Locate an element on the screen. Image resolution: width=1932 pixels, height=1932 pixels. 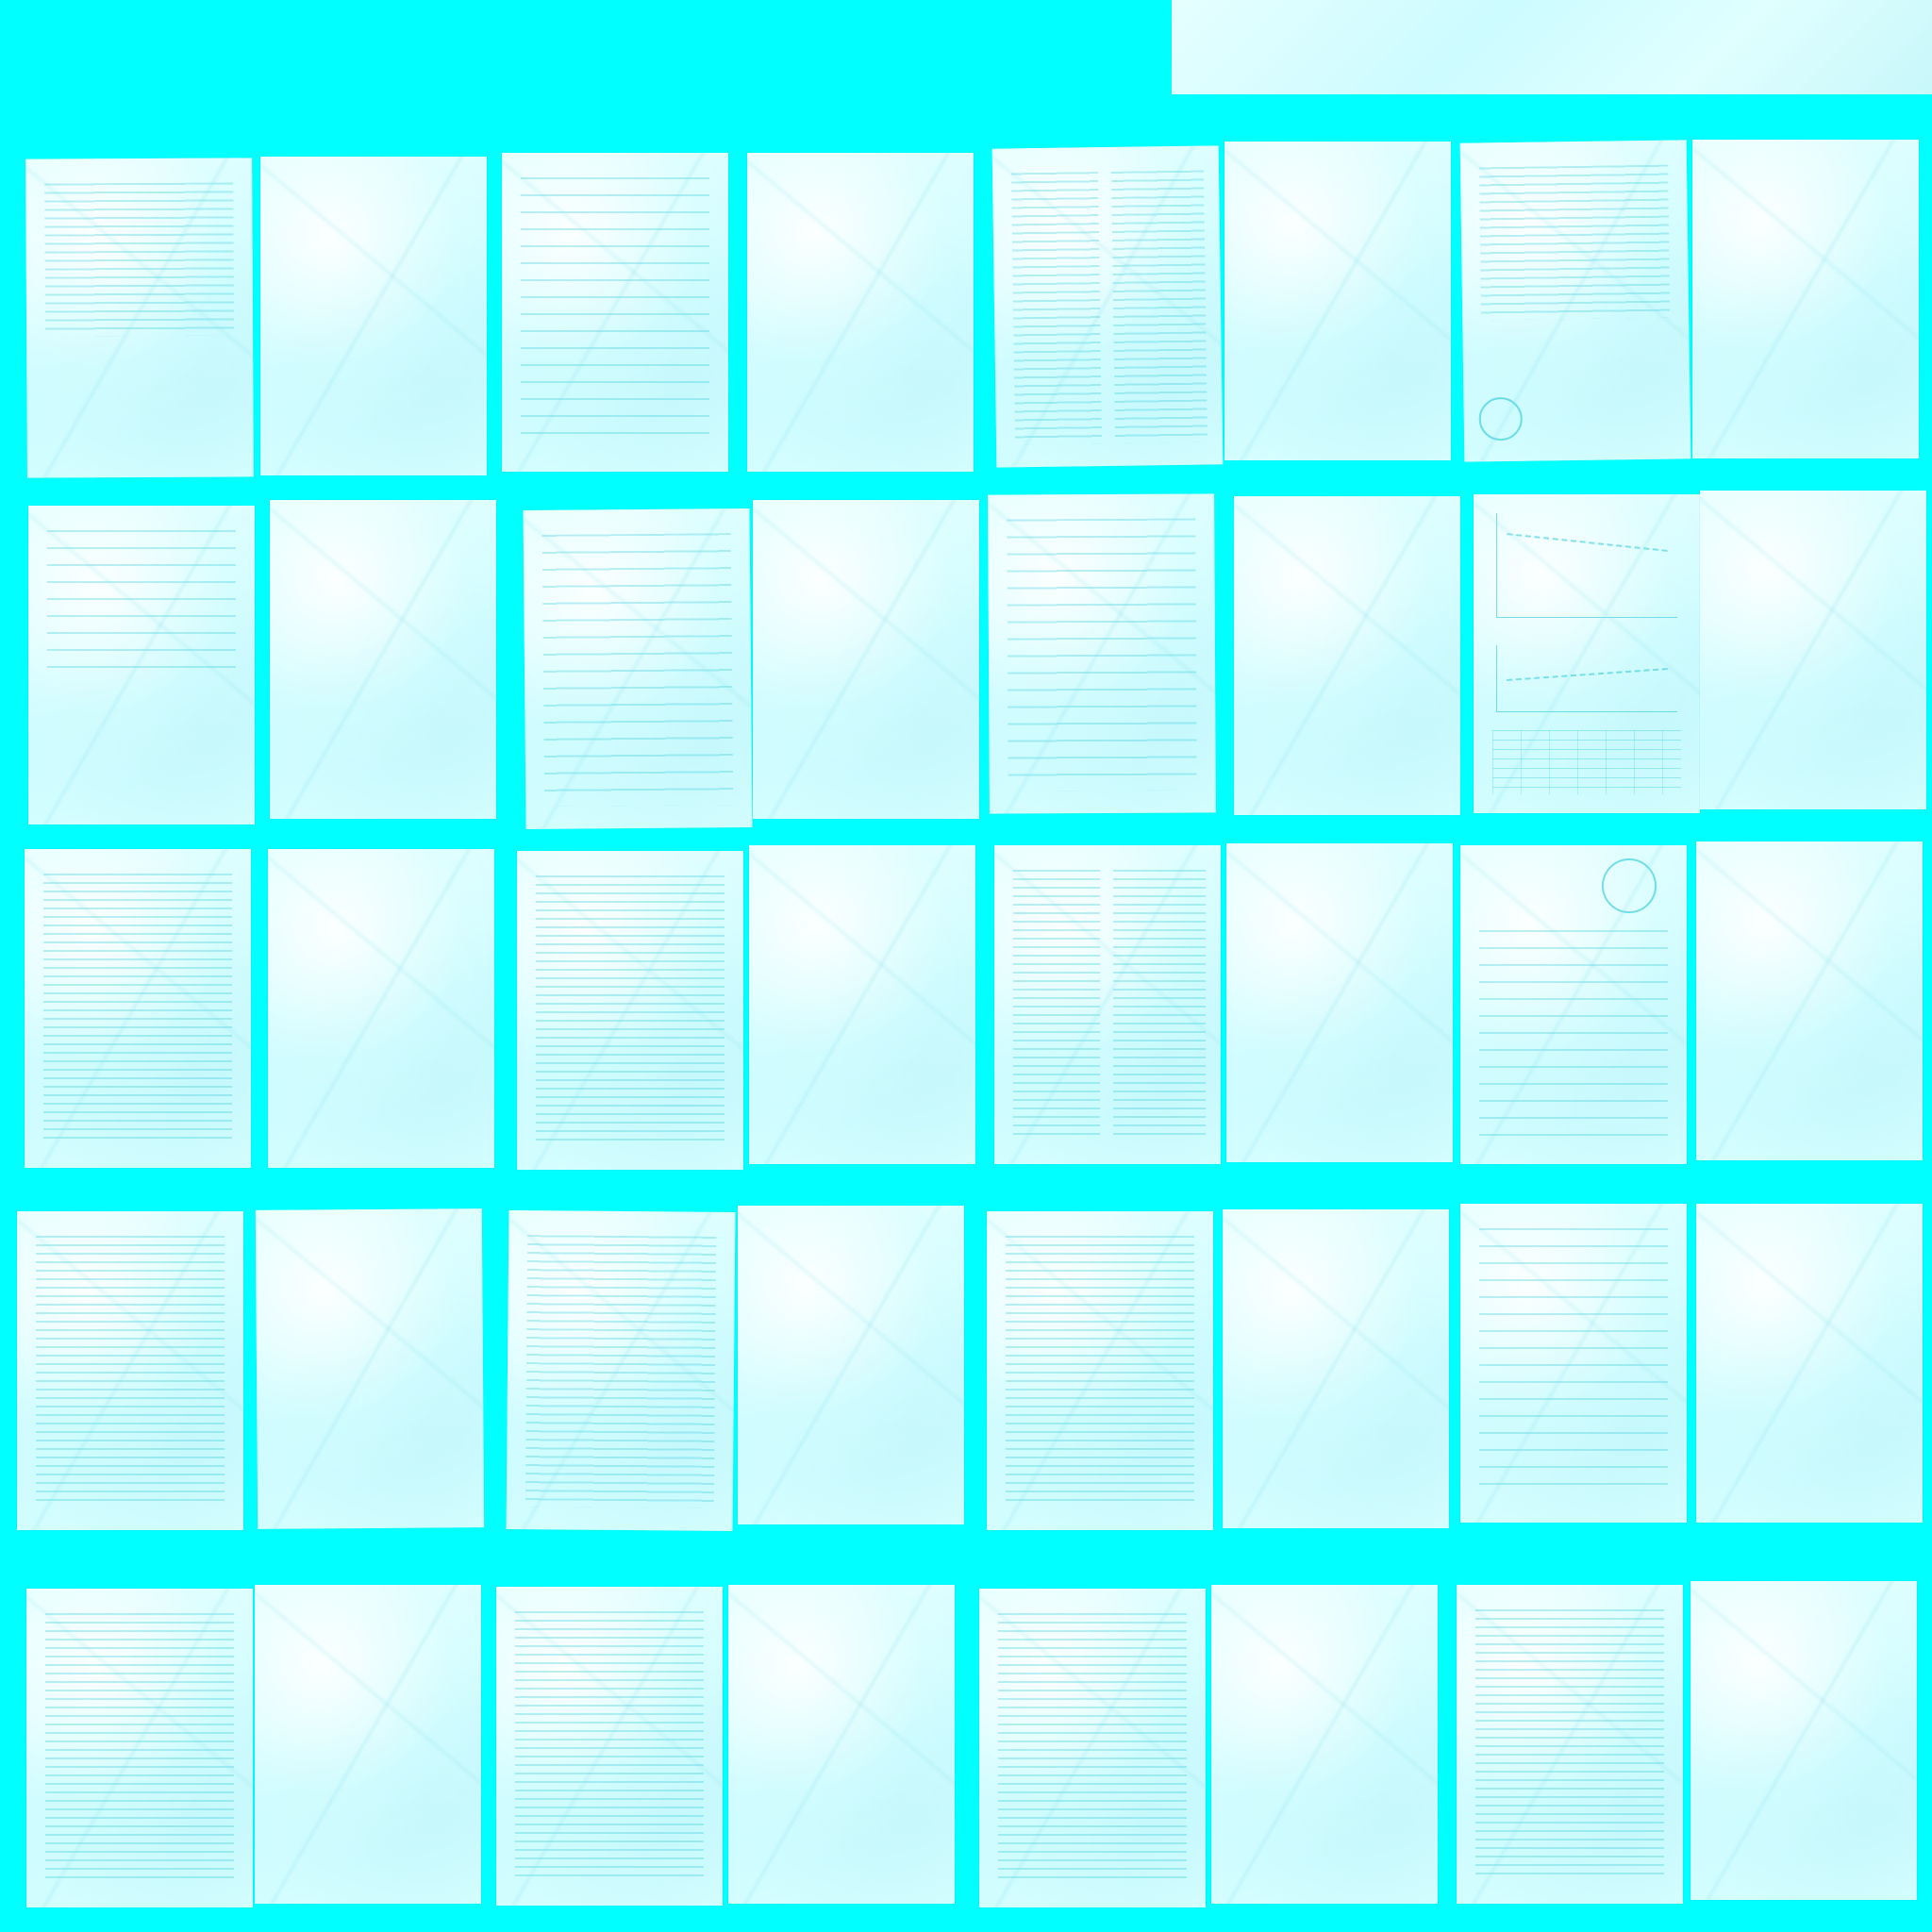
page-r5c1 is located at coordinates (140, 1748).